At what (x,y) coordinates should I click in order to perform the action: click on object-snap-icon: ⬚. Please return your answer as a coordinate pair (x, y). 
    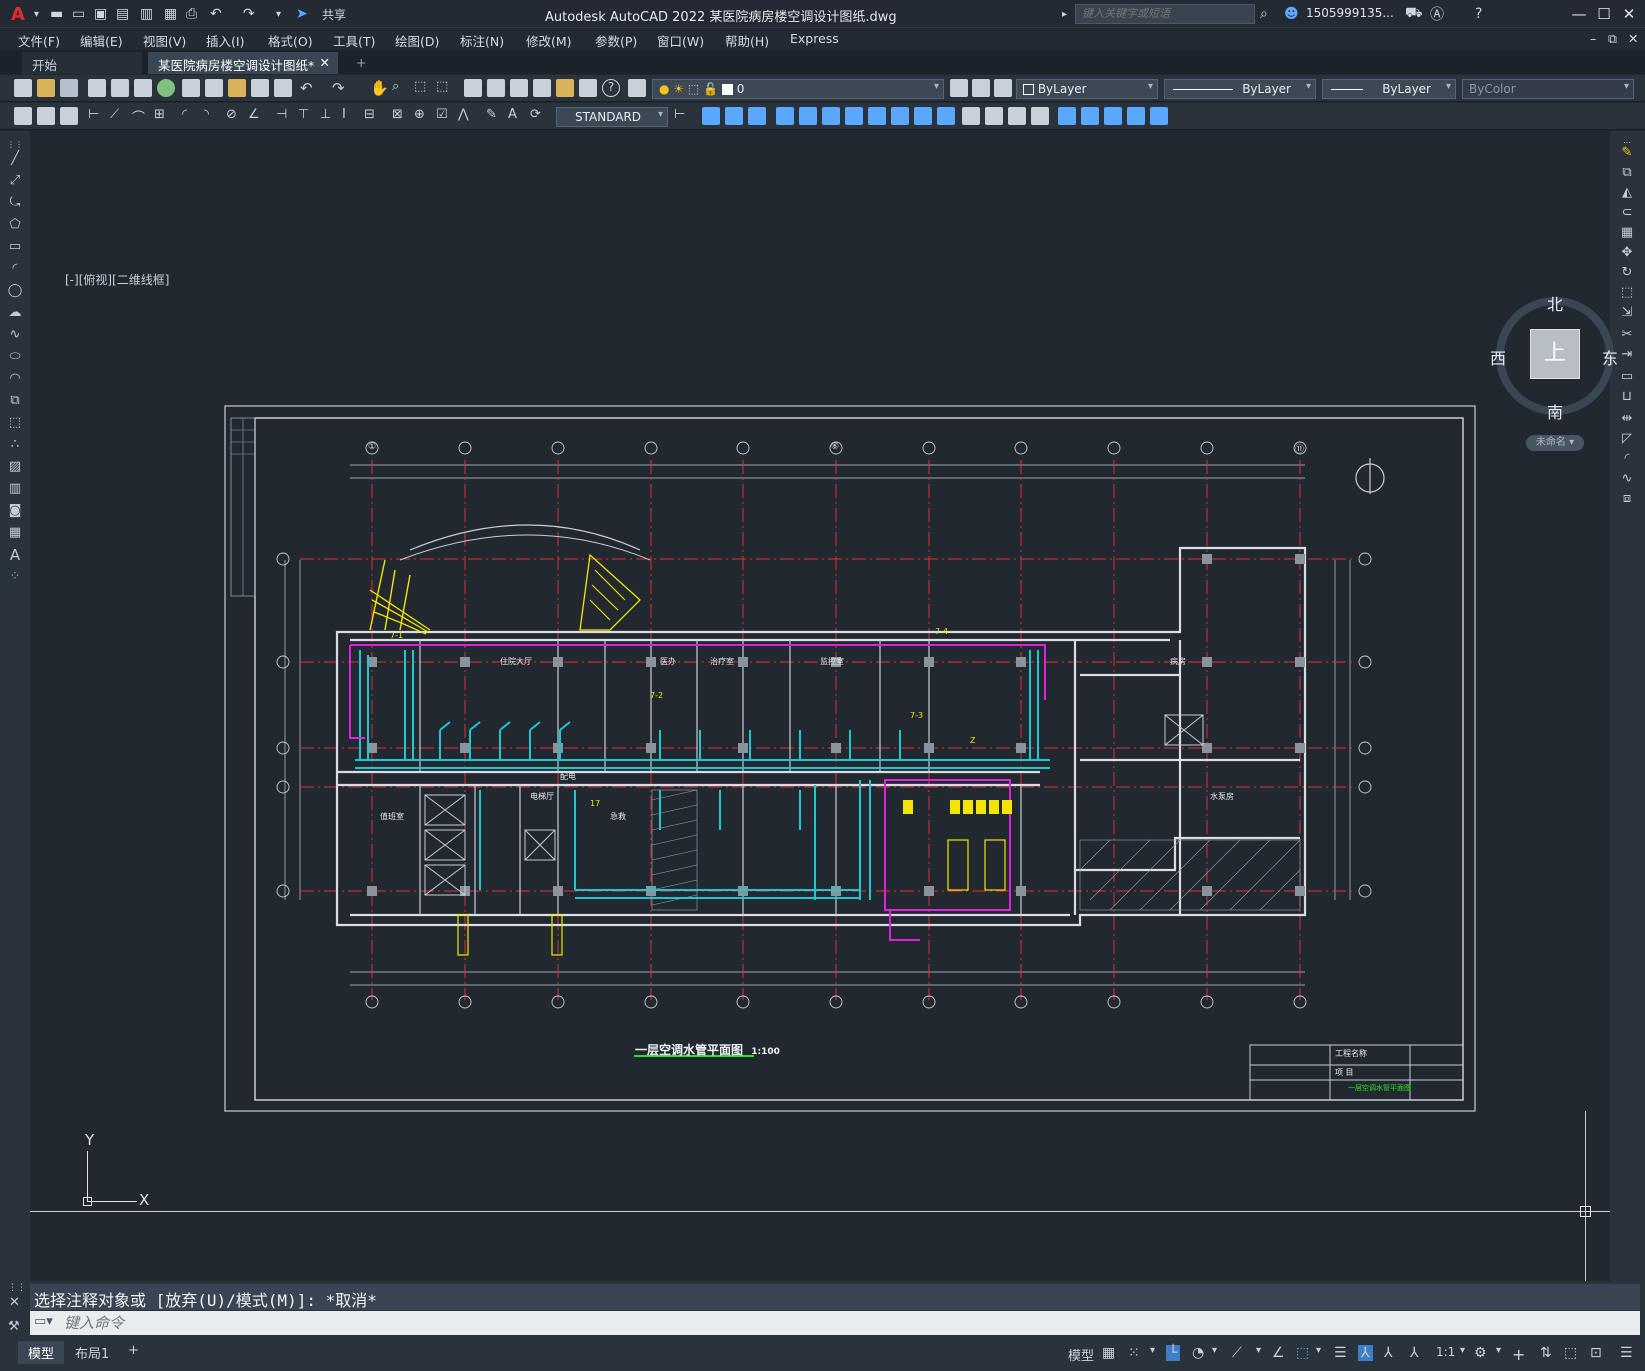
    Looking at the image, I should click on (1302, 1353).